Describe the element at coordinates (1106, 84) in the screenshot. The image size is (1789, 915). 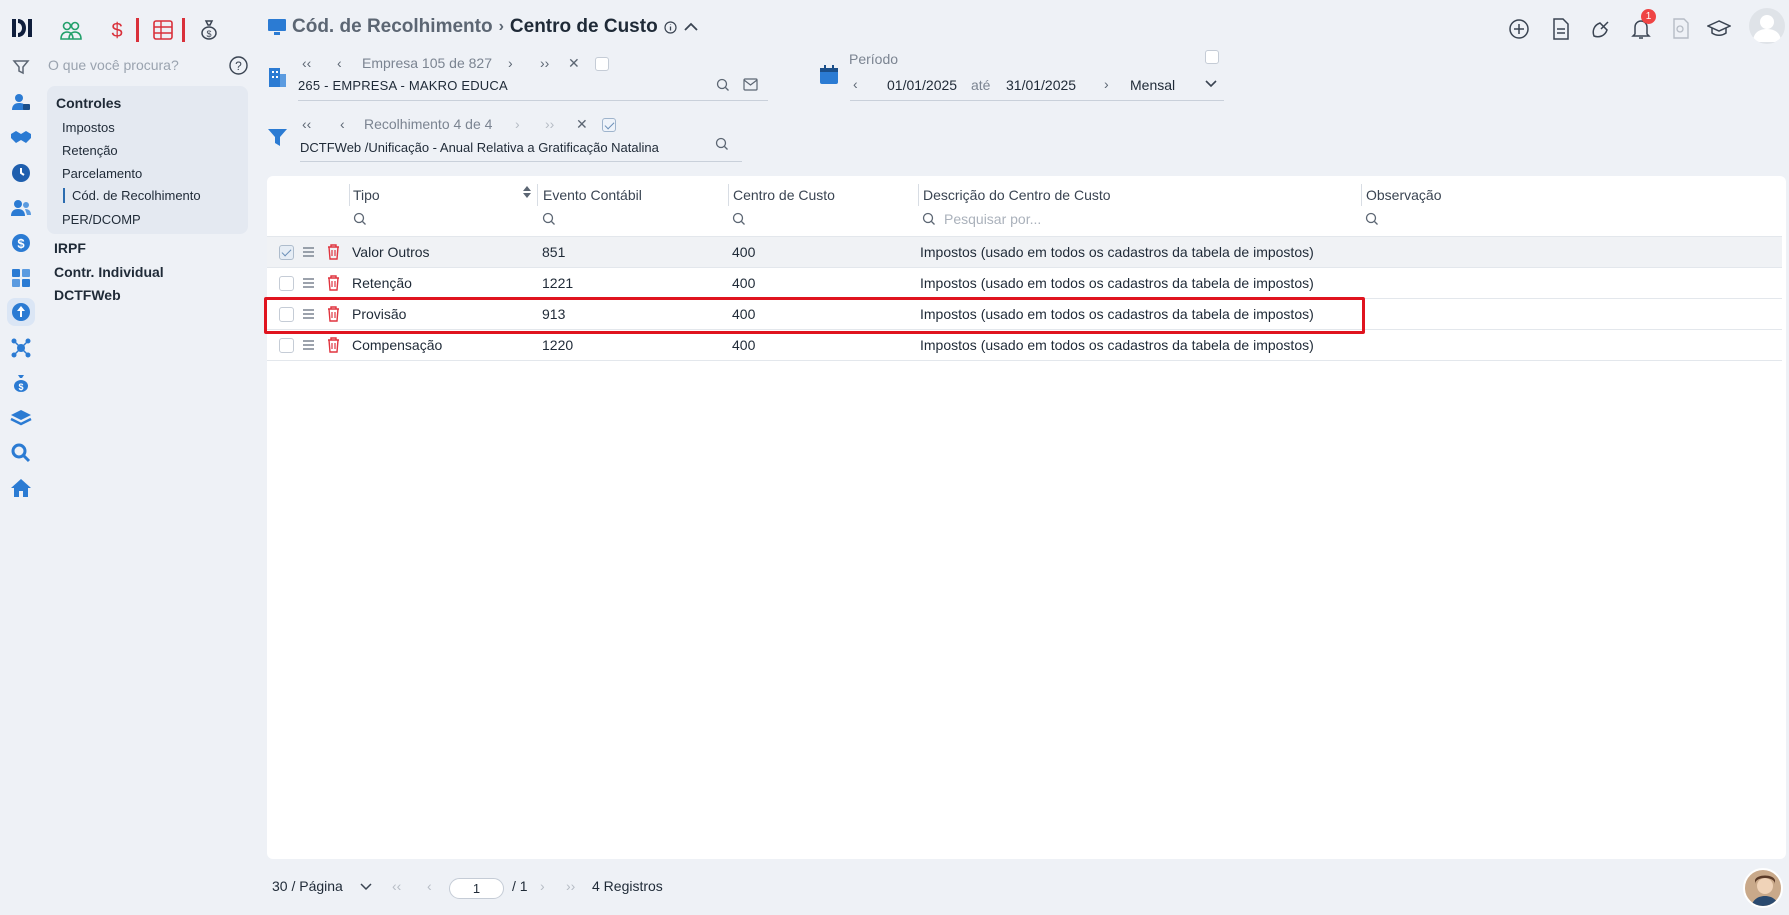
I see `periodo-next-button: ›` at that location.